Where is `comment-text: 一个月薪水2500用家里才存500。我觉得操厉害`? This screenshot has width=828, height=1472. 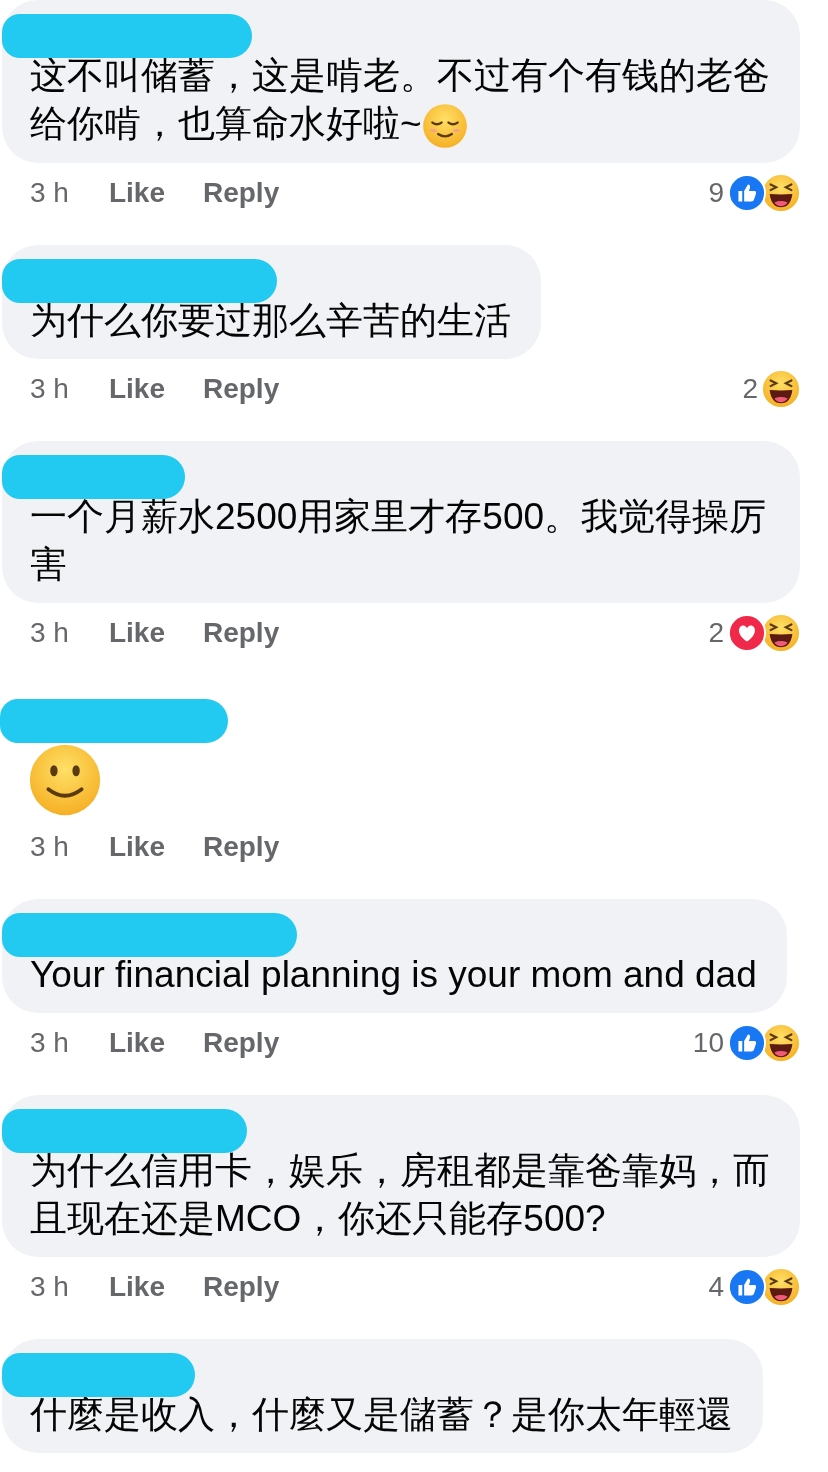
comment-text: 一个月薪水2500用家里才存500。我觉得操厉害 is located at coordinates (399, 541).